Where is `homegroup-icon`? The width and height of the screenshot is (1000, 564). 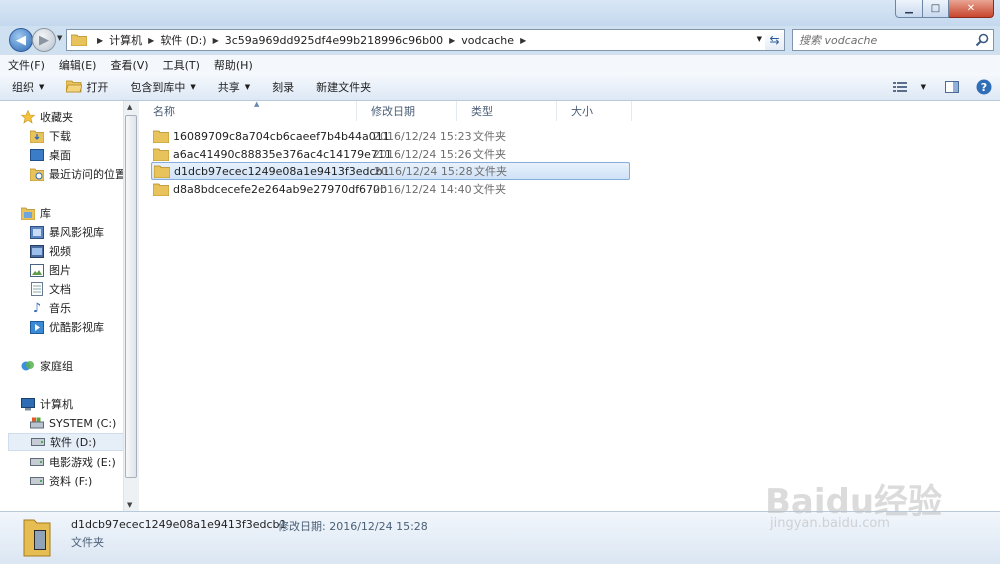 homegroup-icon is located at coordinates (28, 366).